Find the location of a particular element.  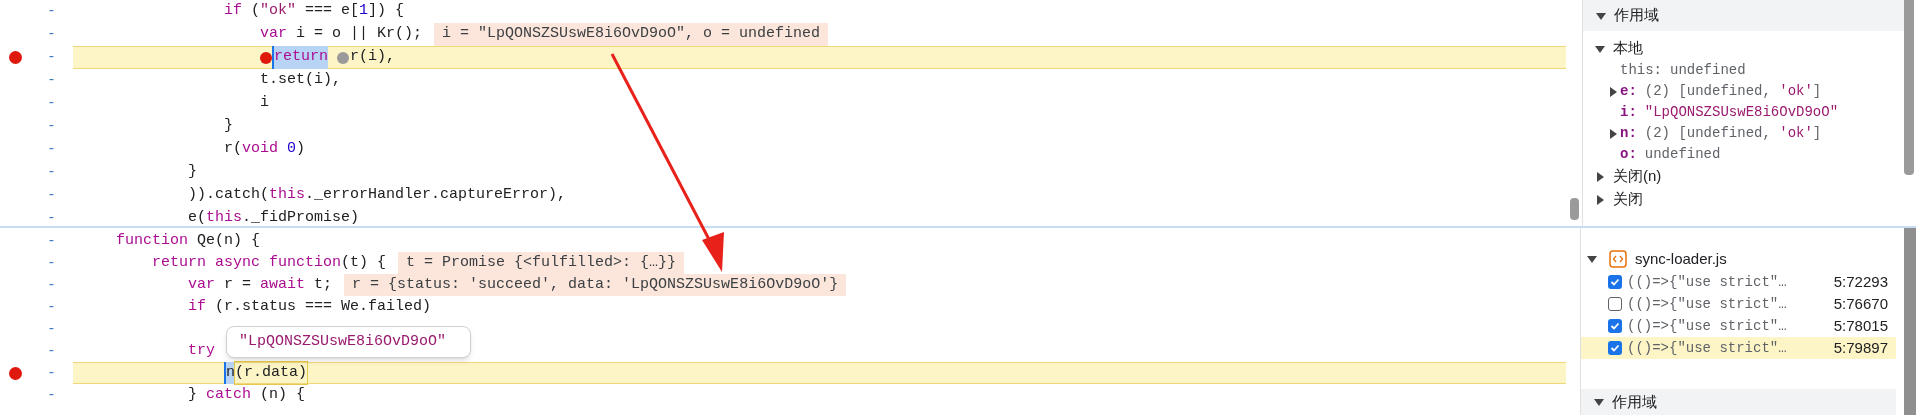

code-token: e( is located at coordinates (197, 217).